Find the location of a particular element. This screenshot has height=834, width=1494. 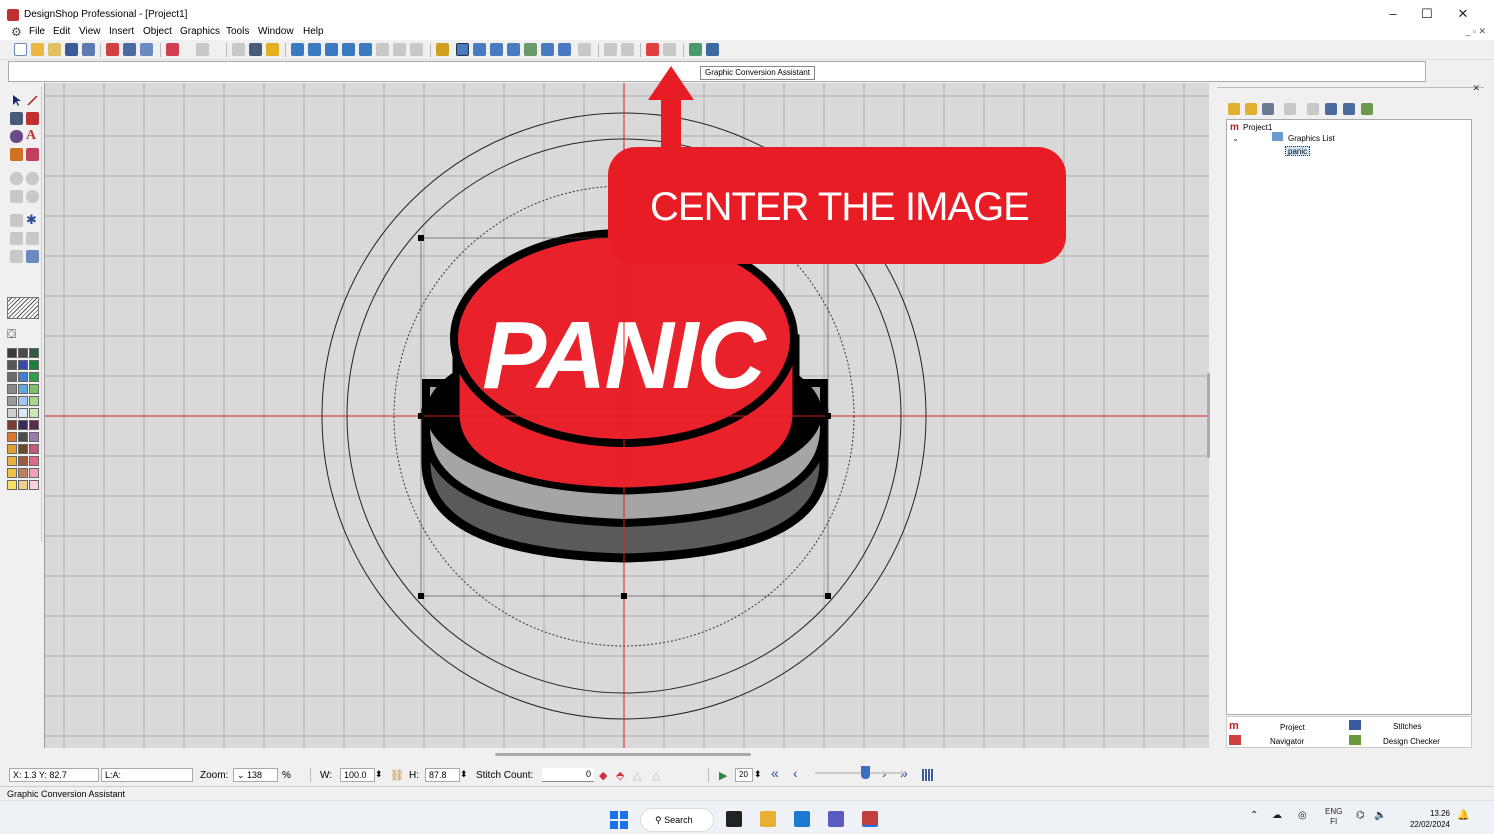

rotate-right-icon: △ is located at coordinates (656, 775).